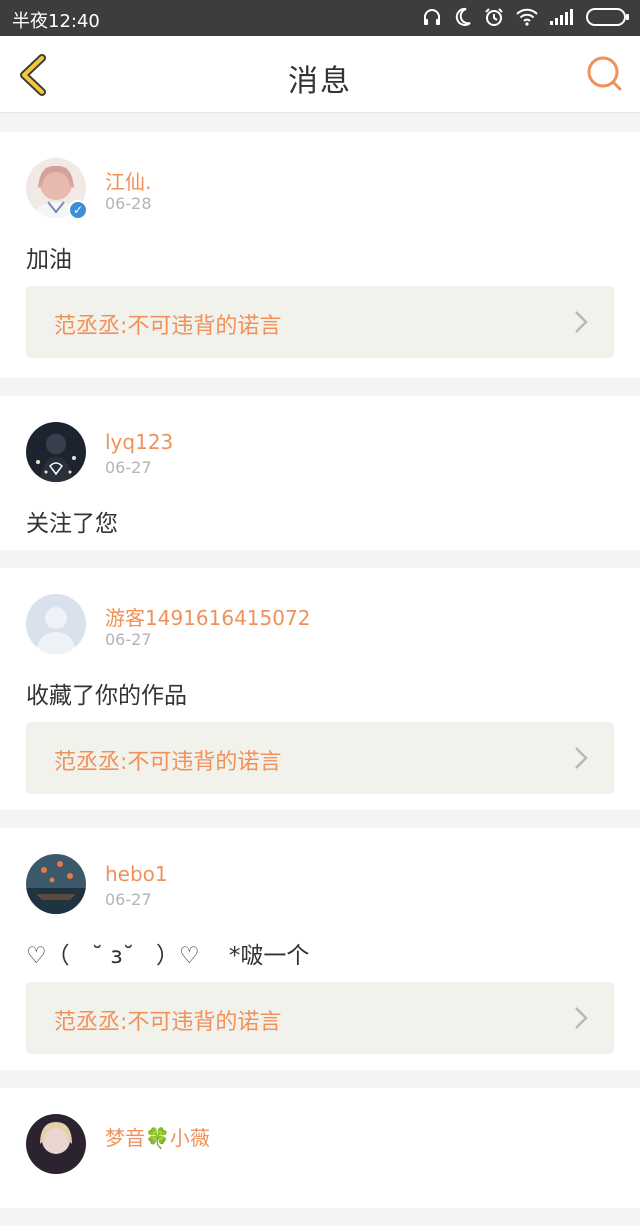 This screenshot has height=1226, width=640. I want to click on username: 游客1491616415072, so click(207, 616).